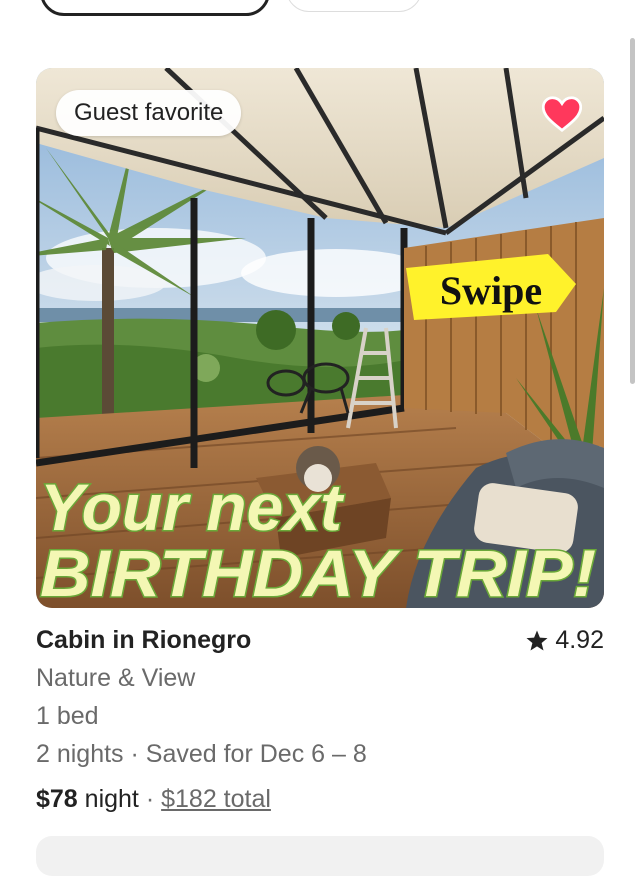 The width and height of the screenshot is (640, 876). I want to click on price-total-link: $182 total, so click(216, 799).